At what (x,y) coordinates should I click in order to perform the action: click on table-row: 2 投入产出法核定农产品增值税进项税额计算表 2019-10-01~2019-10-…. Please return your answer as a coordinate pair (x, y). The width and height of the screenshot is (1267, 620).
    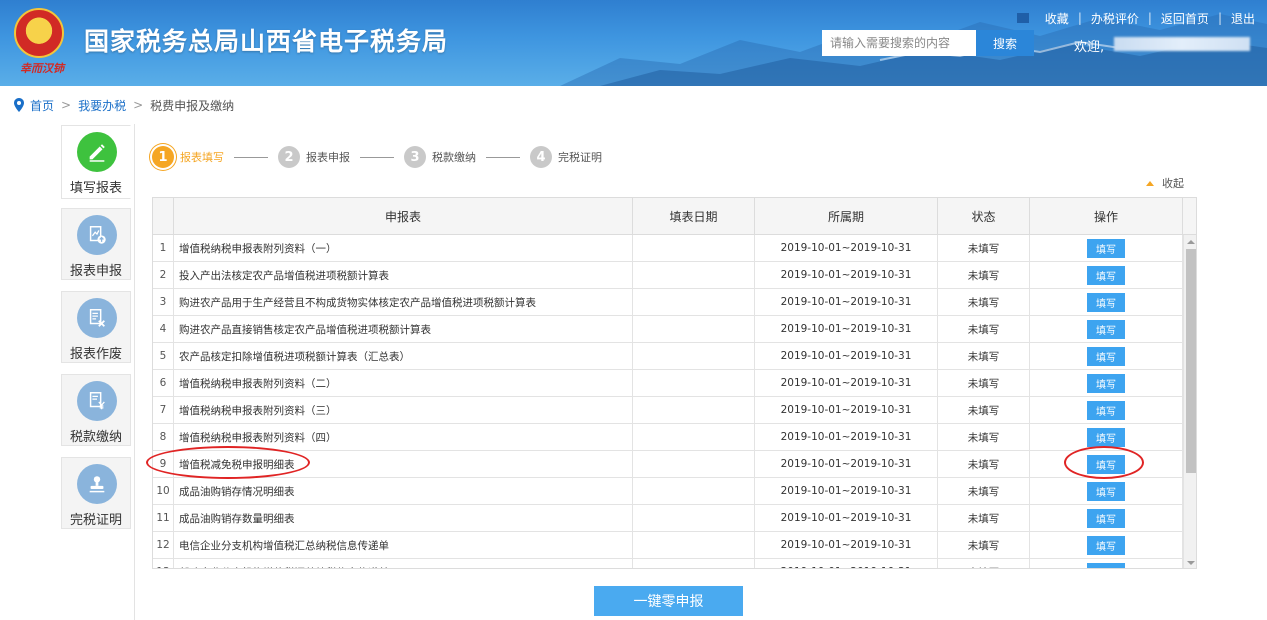
    Looking at the image, I should click on (668, 275).